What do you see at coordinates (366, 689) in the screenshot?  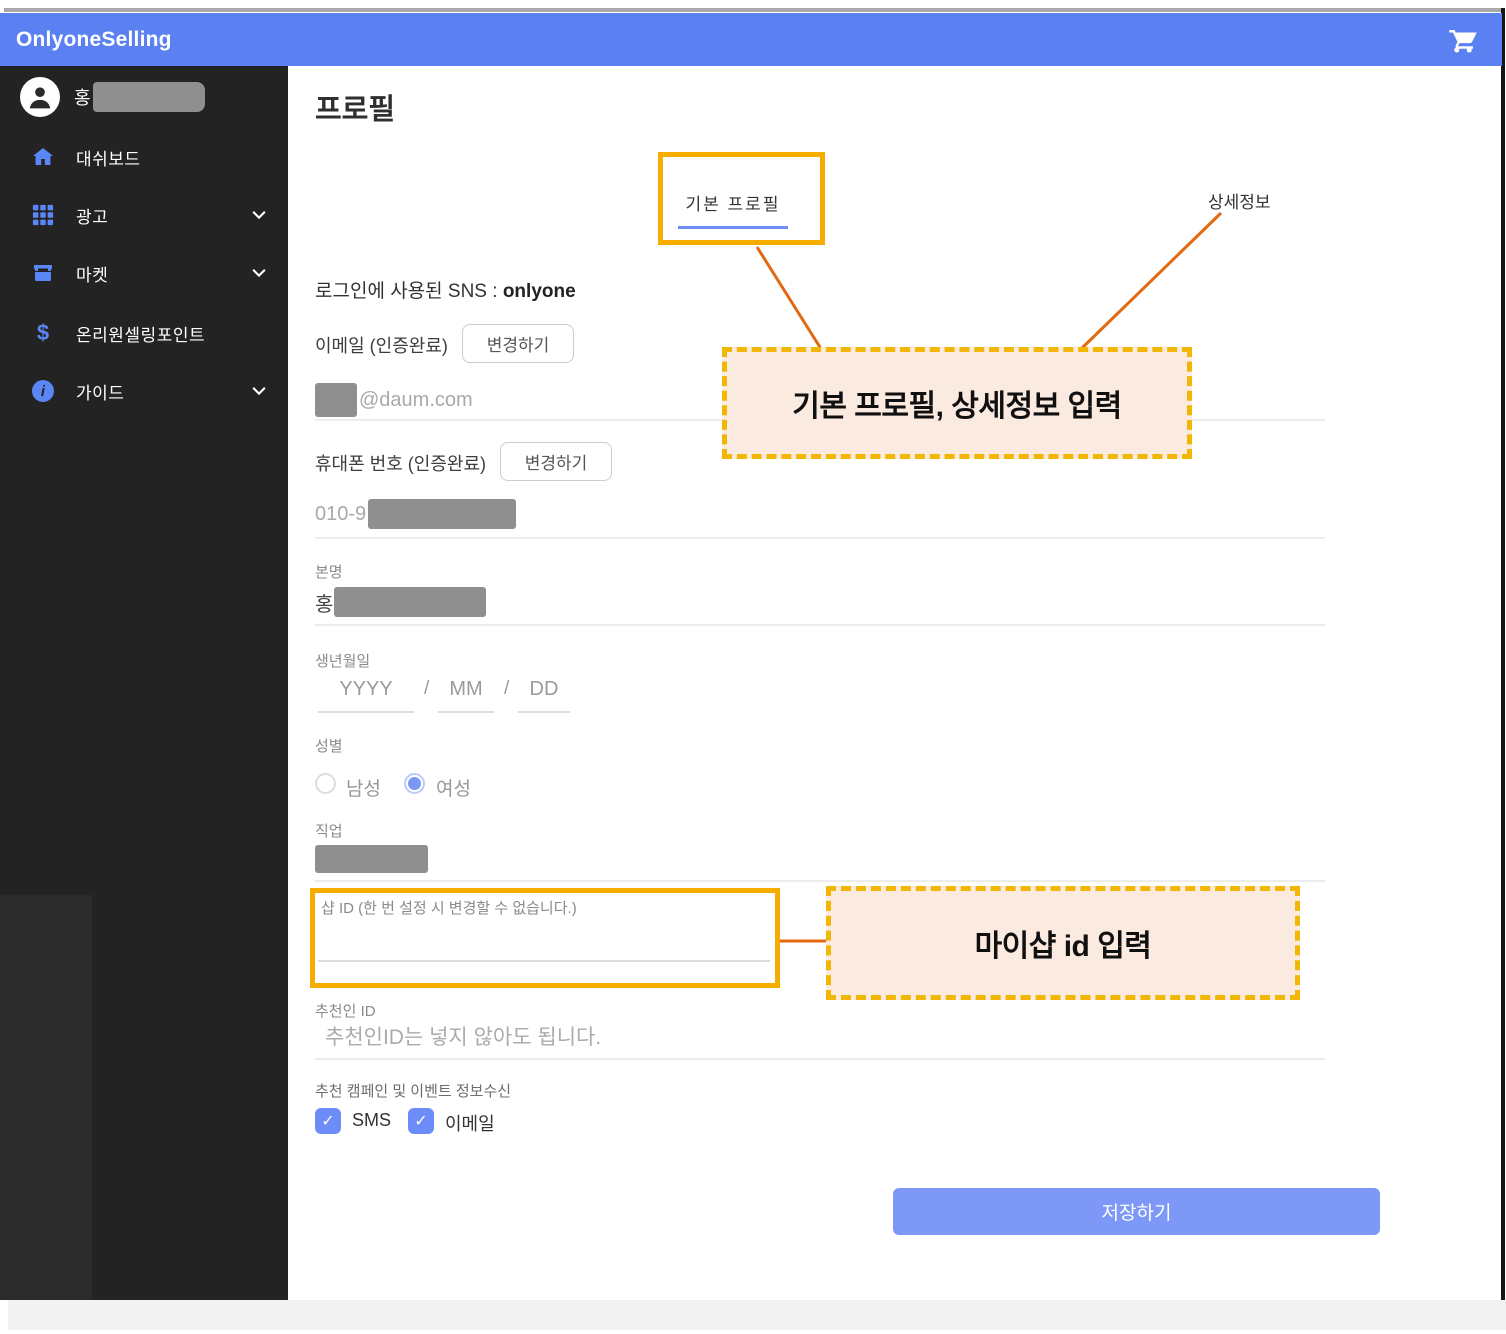 I see `birth-year-input: YYYY` at bounding box center [366, 689].